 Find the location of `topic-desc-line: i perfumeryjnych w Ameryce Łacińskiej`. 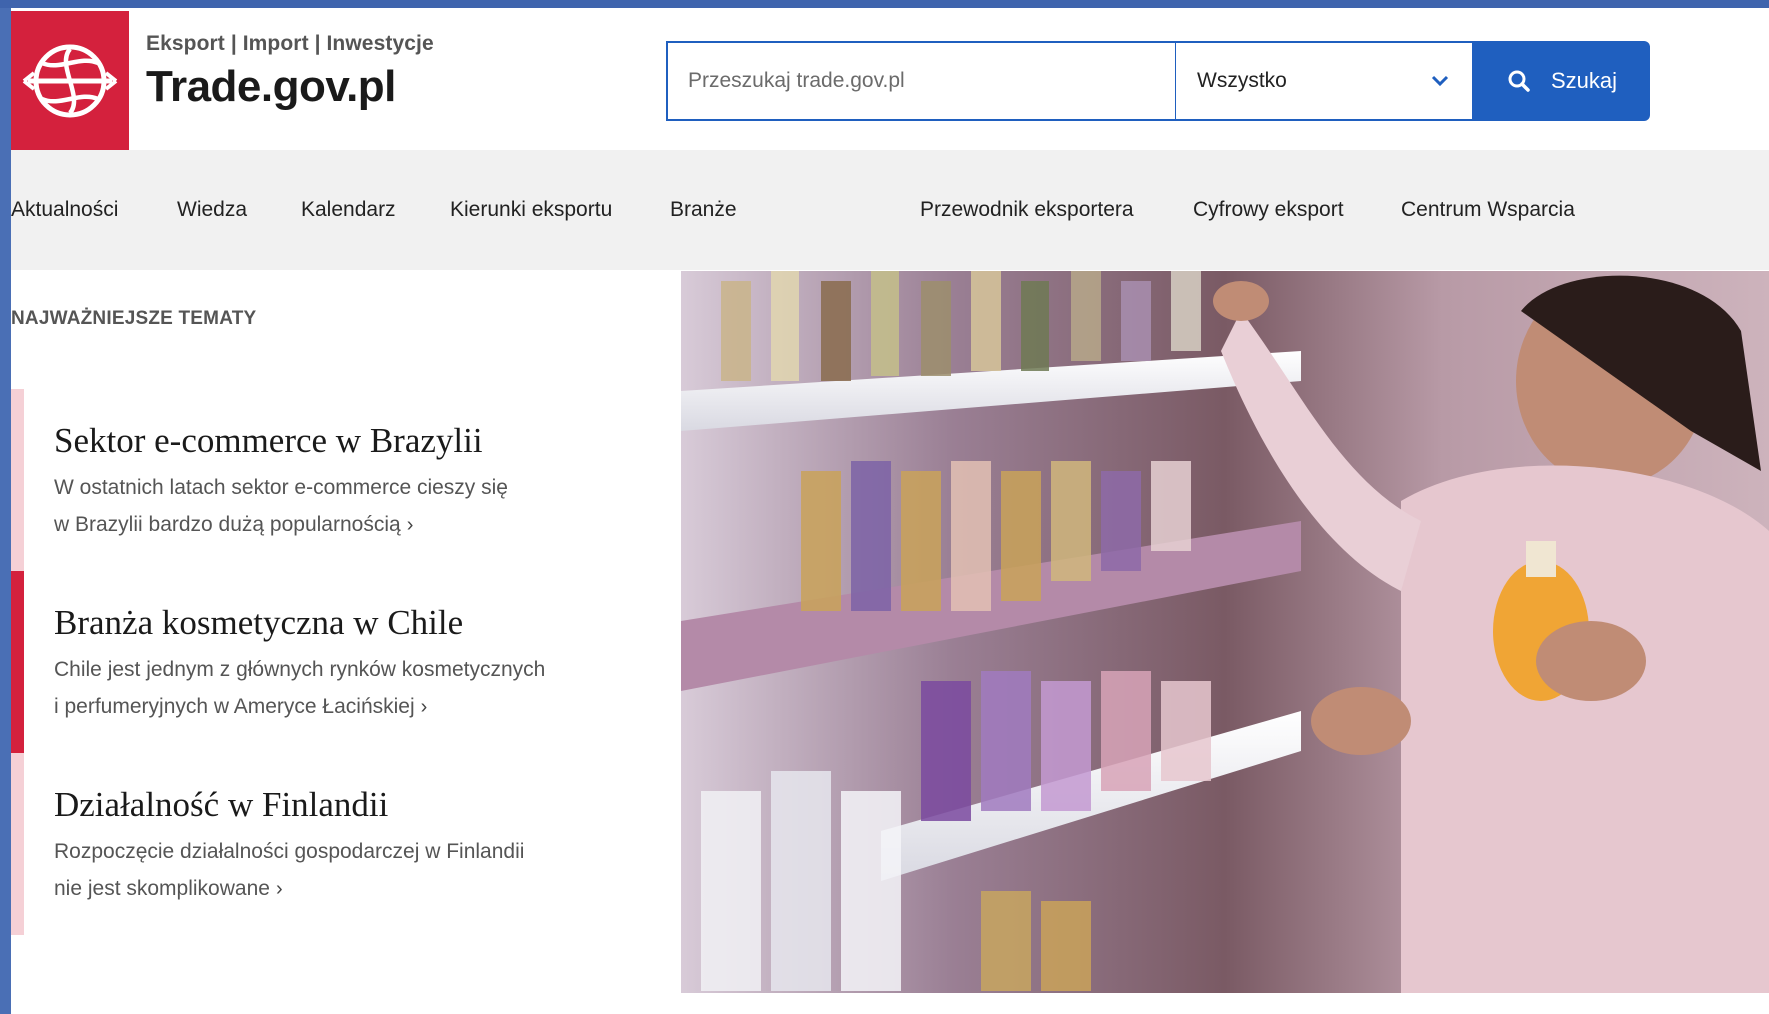

topic-desc-line: i perfumeryjnych w Ameryce Łacińskiej is located at coordinates (234, 706).